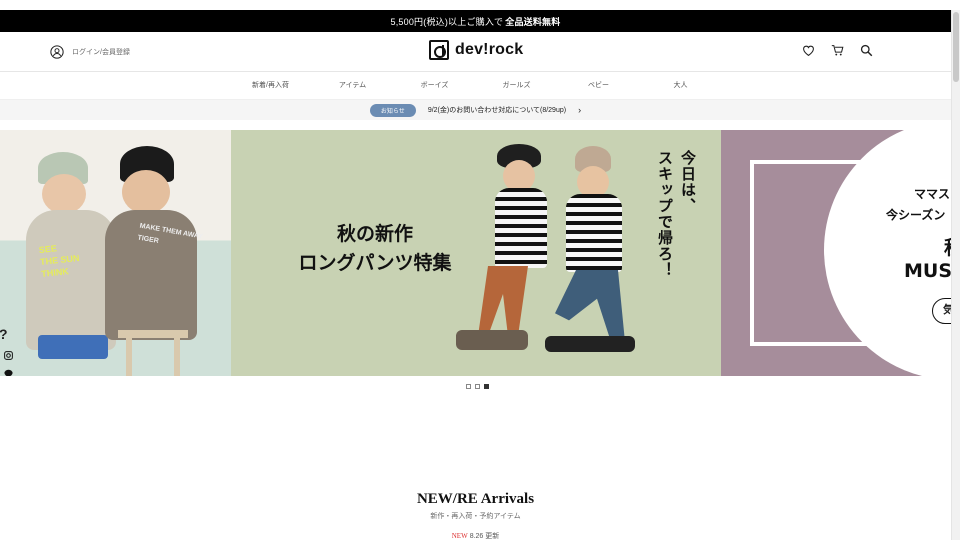 The image size is (960, 540). I want to click on nav-item-boys: ボーイズ, so click(435, 85).